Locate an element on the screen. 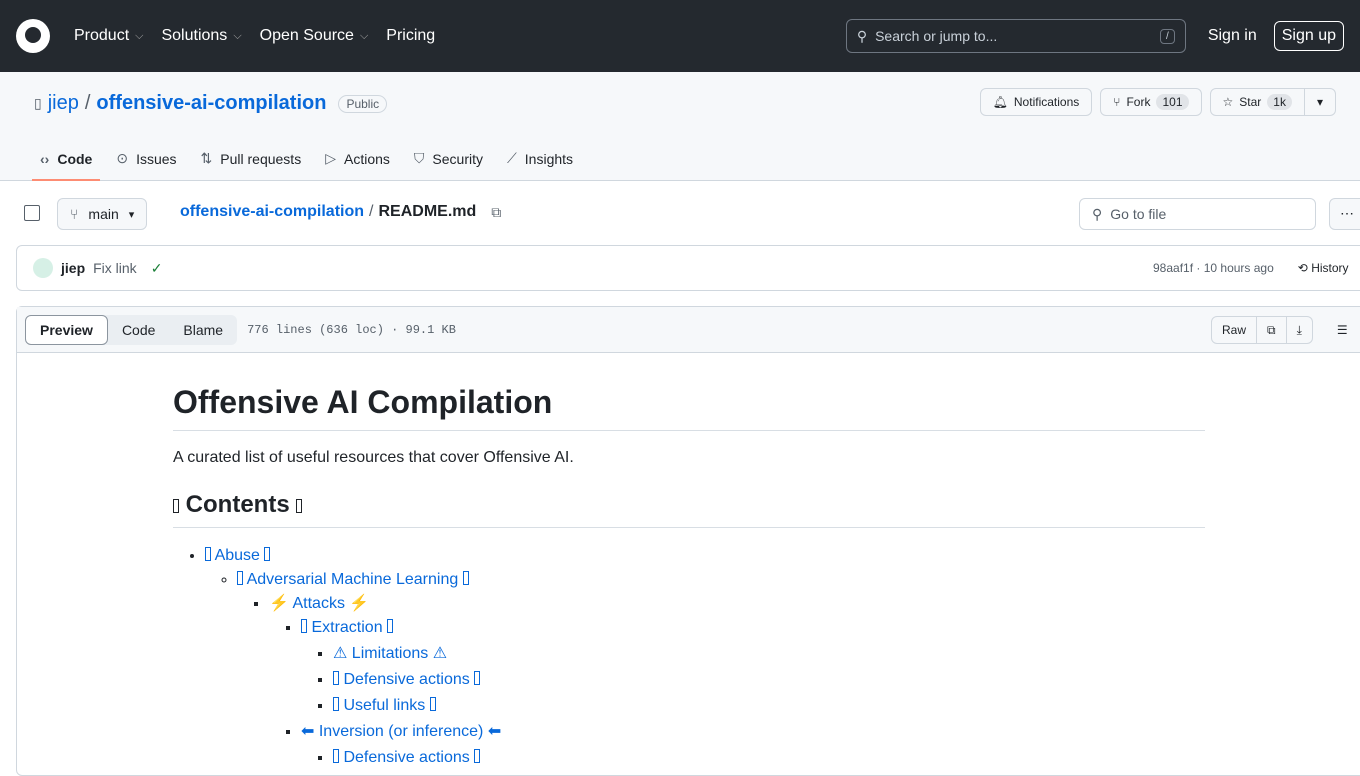 Image resolution: width=1360 pixels, height=776 pixels. outline-icon: ☰ is located at coordinates (1342, 330).